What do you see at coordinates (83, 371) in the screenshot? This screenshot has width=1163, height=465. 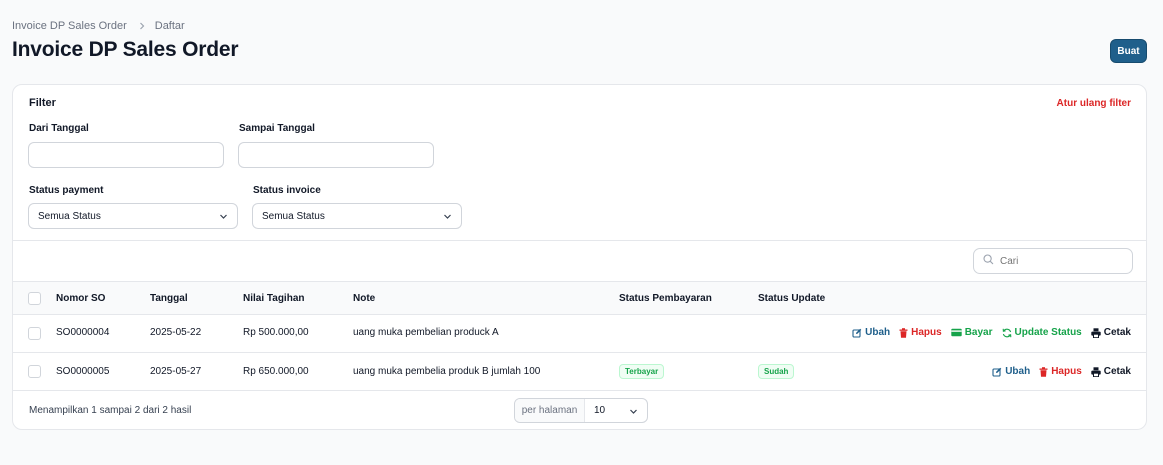 I see `so-number: SO0000005` at bounding box center [83, 371].